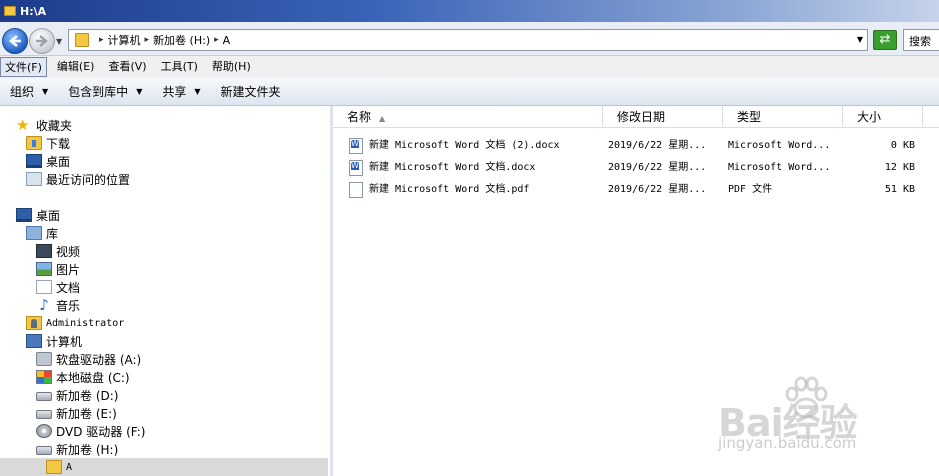 The image size is (939, 476). What do you see at coordinates (883, 117) in the screenshot?
I see `column-size: 大小` at bounding box center [883, 117].